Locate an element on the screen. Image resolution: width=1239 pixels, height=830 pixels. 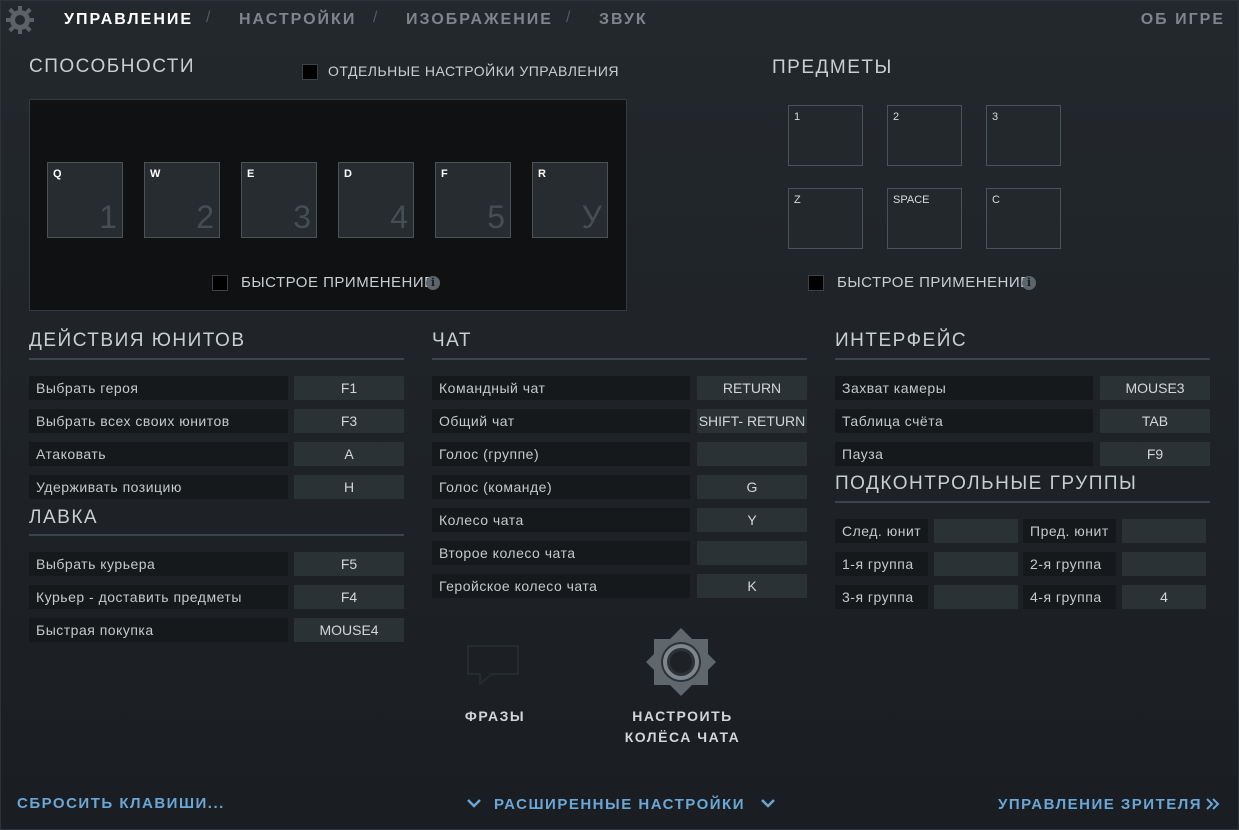
tab-audio: ЗВУК is located at coordinates (623, 20).